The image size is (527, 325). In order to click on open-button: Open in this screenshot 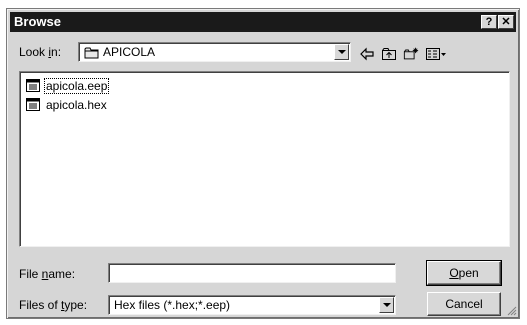, I will do `click(464, 273)`.